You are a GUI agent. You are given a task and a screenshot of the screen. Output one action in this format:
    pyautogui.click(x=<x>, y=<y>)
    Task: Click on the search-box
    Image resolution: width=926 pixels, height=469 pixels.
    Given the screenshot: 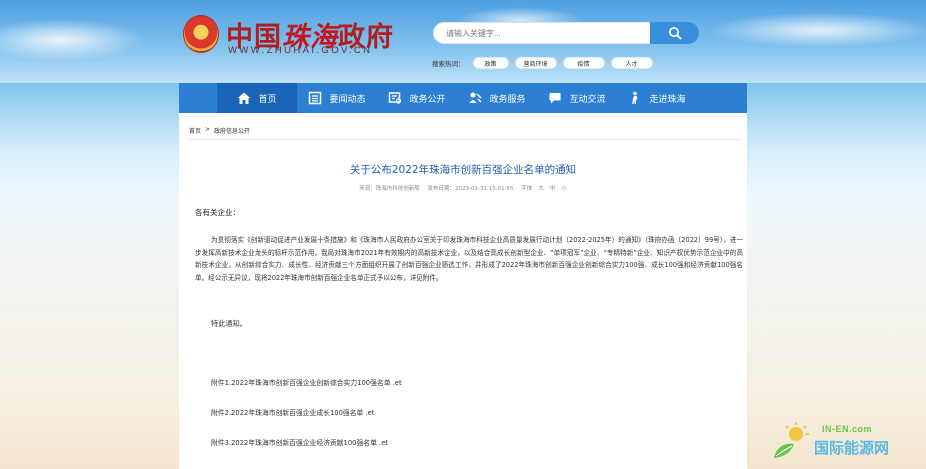 What is the action you would take?
    pyautogui.click(x=542, y=33)
    